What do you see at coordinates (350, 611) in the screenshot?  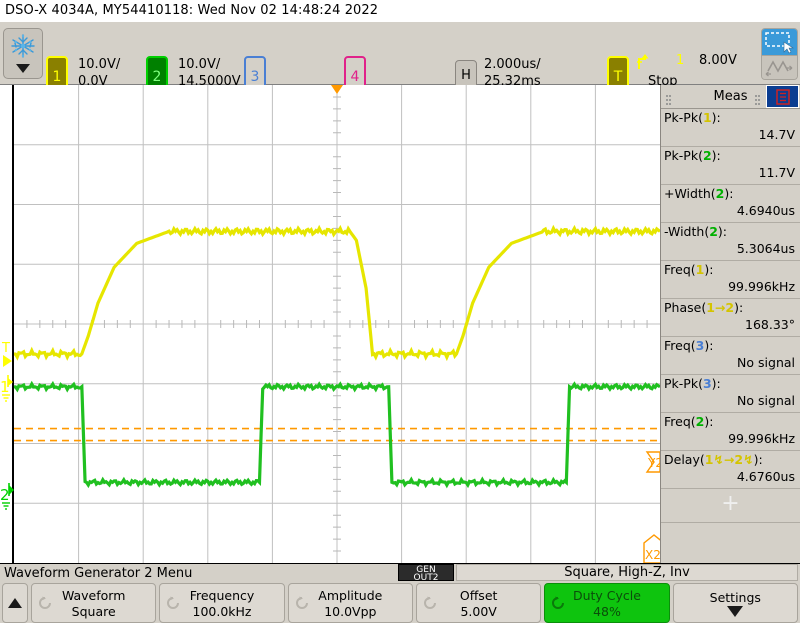 I see `softkey-value: 10.0Vpp` at bounding box center [350, 611].